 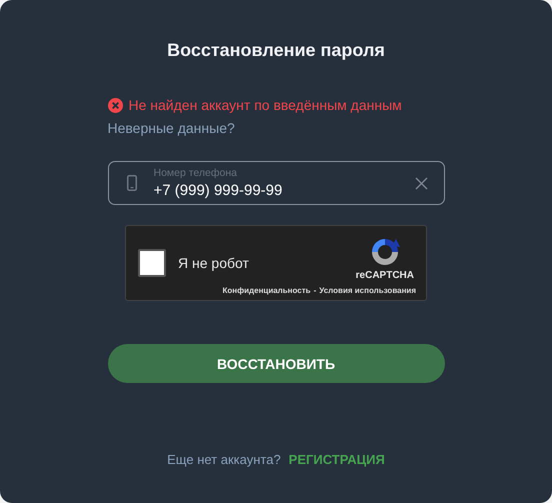 I want to click on terms-link: Условия использования, so click(x=367, y=290).